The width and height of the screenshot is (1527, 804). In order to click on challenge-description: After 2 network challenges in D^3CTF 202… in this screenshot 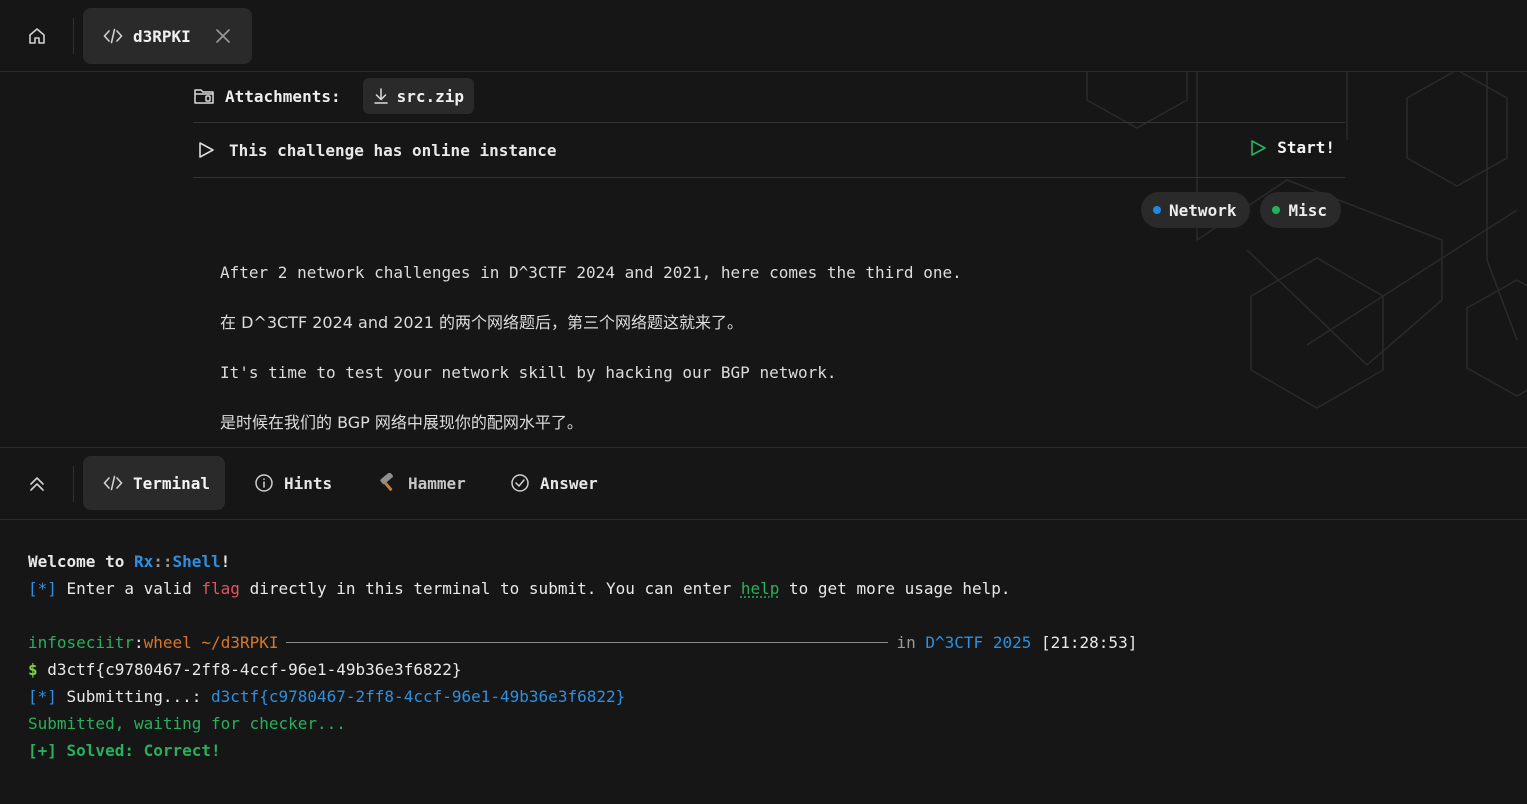, I will do `click(670, 353)`.